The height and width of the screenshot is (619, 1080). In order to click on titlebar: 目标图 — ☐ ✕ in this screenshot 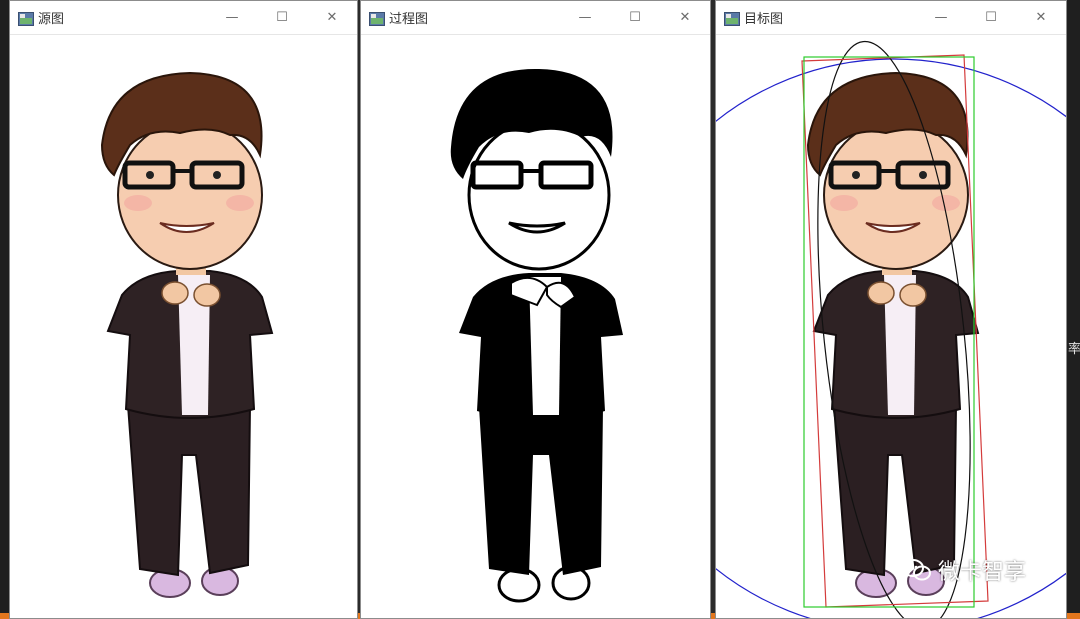, I will do `click(891, 18)`.